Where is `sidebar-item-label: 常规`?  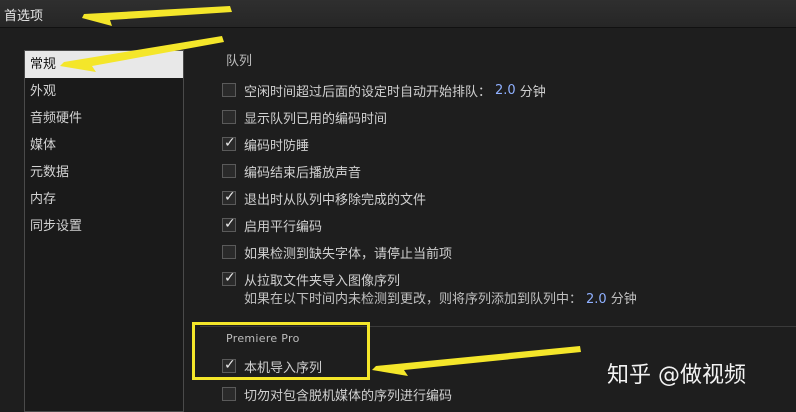 sidebar-item-label: 常规 is located at coordinates (43, 64).